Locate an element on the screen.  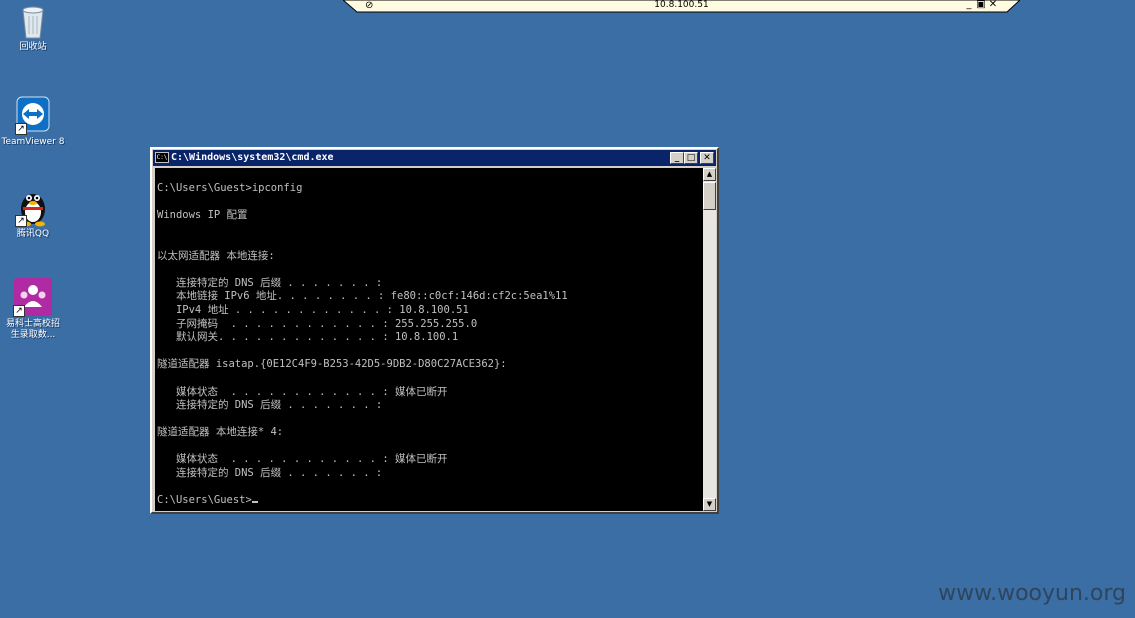
restore-icon: ▣ is located at coordinates (982, 5).